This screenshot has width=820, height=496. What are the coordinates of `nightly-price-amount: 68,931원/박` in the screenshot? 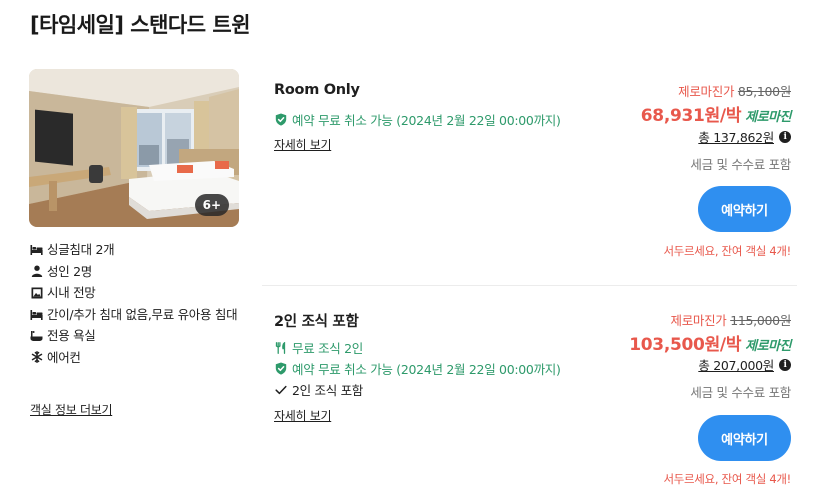 It's located at (691, 116).